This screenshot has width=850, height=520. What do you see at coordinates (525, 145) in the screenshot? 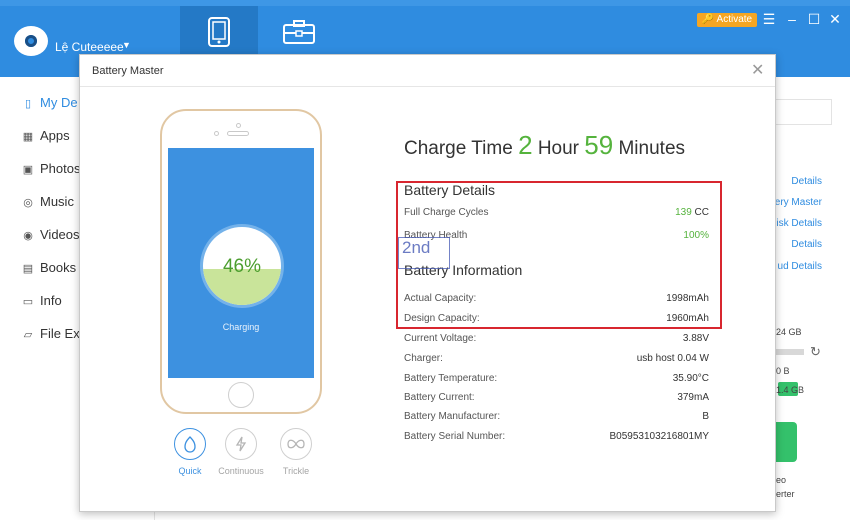
I see `charge-time-hours: 2` at bounding box center [525, 145].